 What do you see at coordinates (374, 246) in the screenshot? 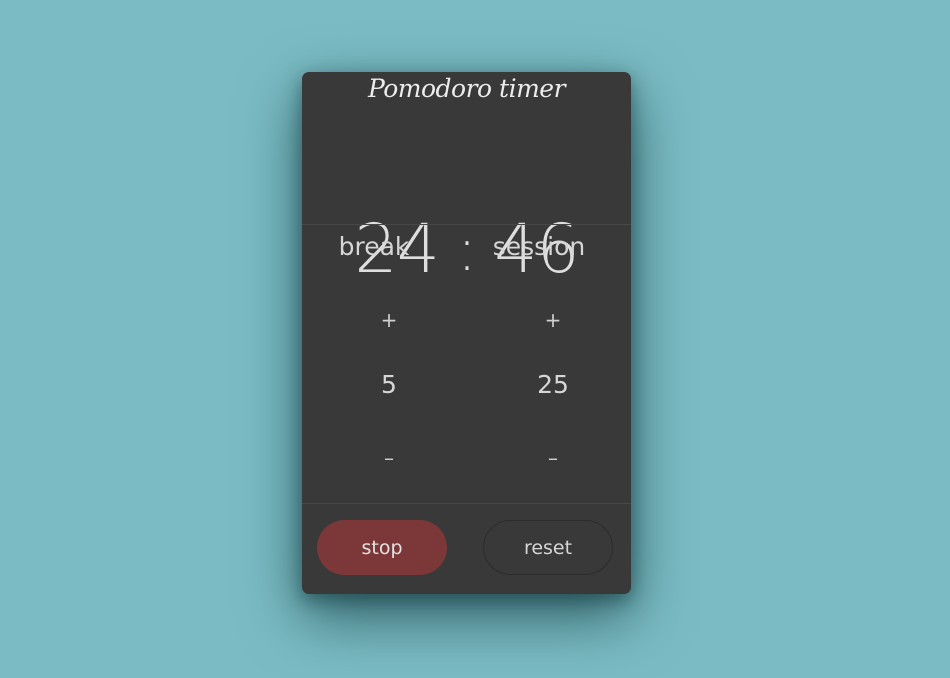
I see `break-label: break` at bounding box center [374, 246].